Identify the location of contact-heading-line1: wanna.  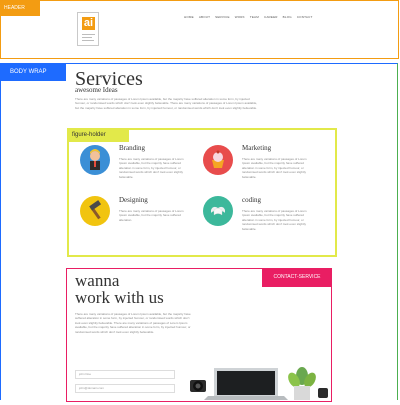
(97, 280).